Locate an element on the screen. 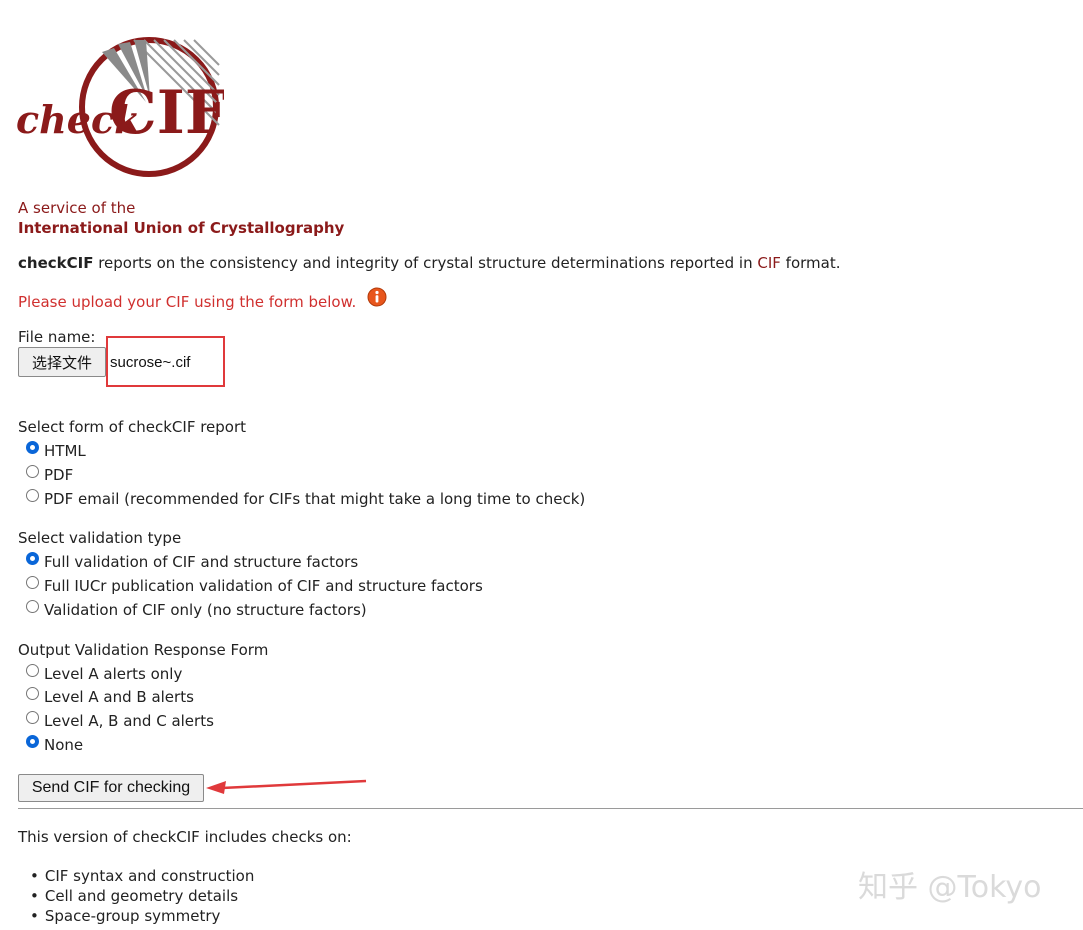  radio-label-html: HTML is located at coordinates (65, 451).